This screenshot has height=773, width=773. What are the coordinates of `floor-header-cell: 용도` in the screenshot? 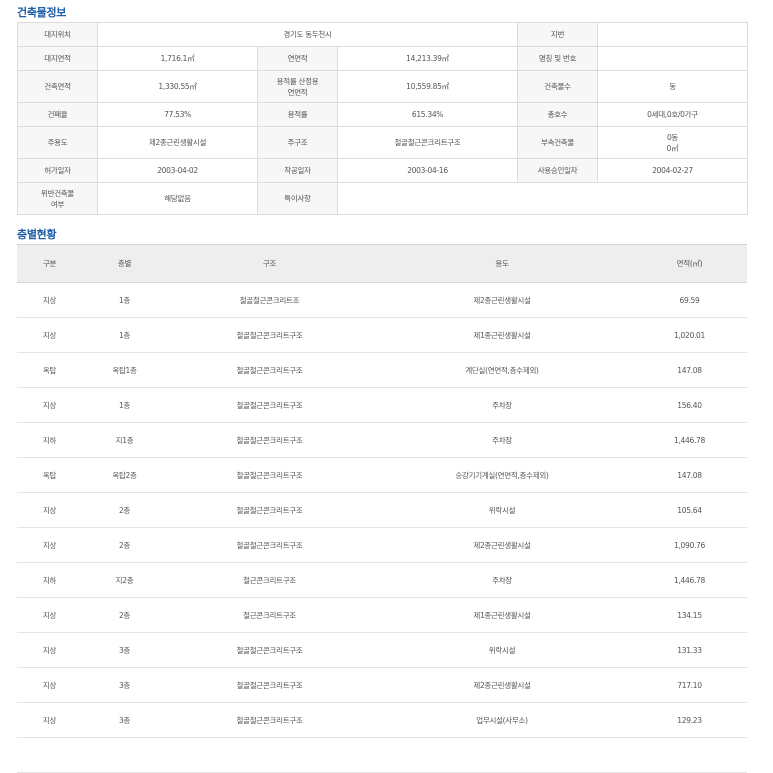 It's located at (502, 263).